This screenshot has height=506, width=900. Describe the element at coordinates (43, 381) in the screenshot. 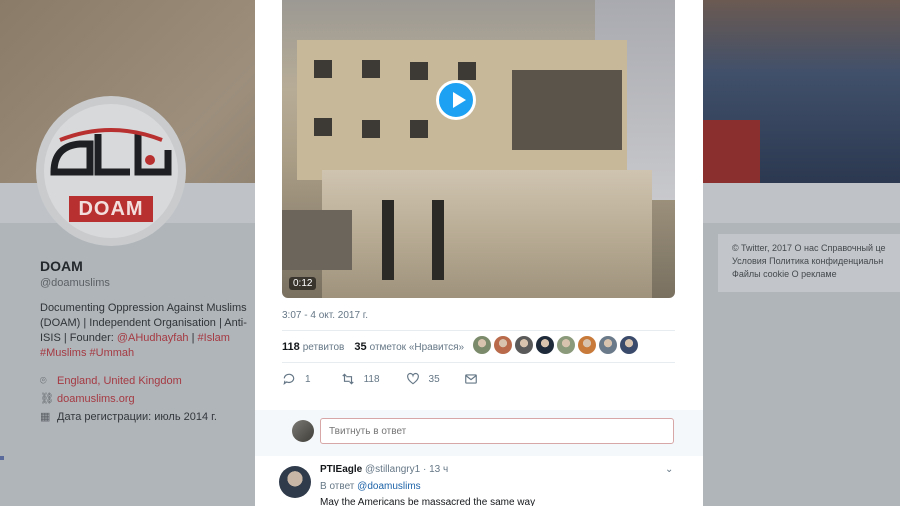

I see `location-pin-icon: ⌾` at that location.